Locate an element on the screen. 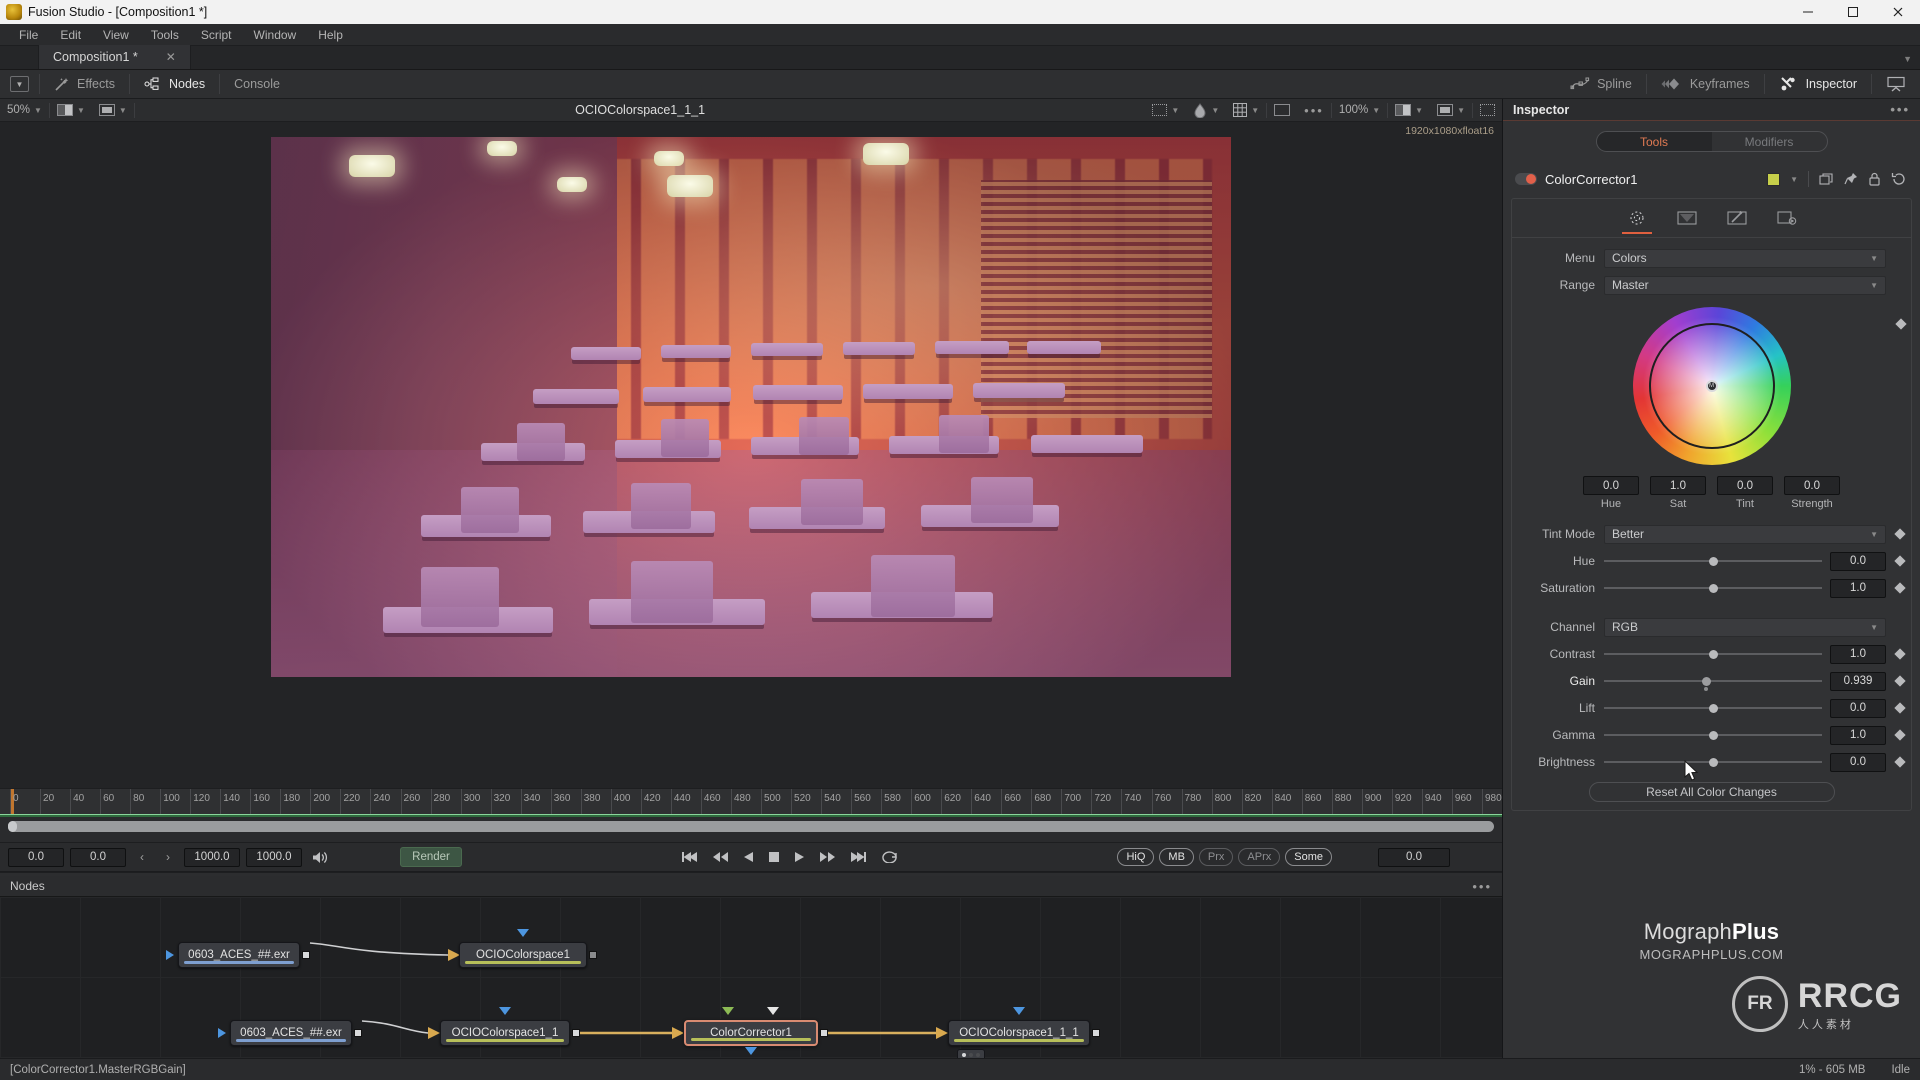  color-wheel-keyframe-diamond is located at coordinates (1901, 324).